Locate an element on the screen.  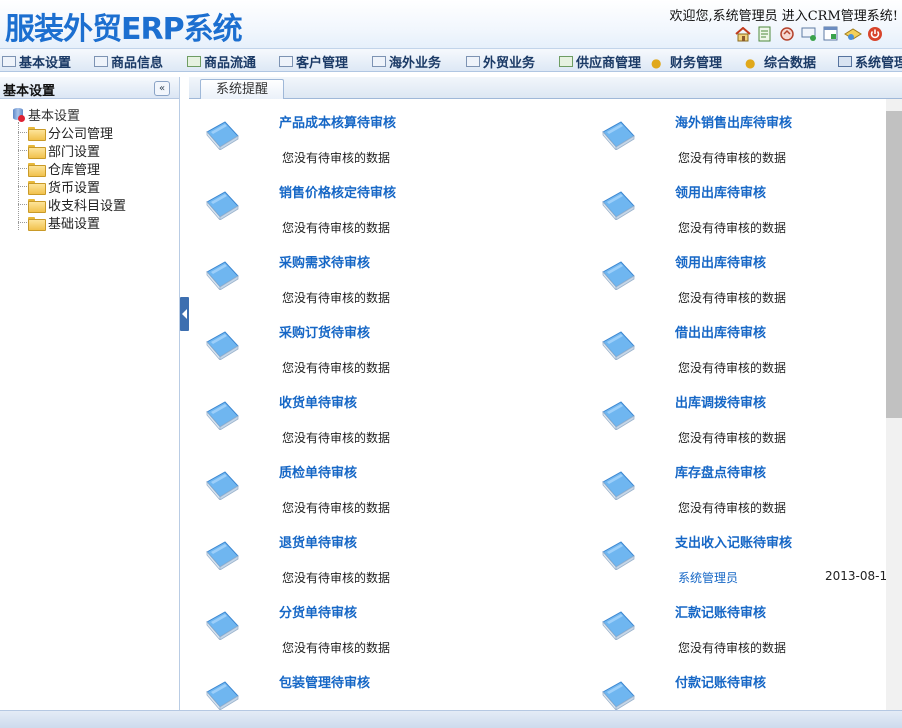
tree-item-basic: 基础设置 is located at coordinates (59, 222).